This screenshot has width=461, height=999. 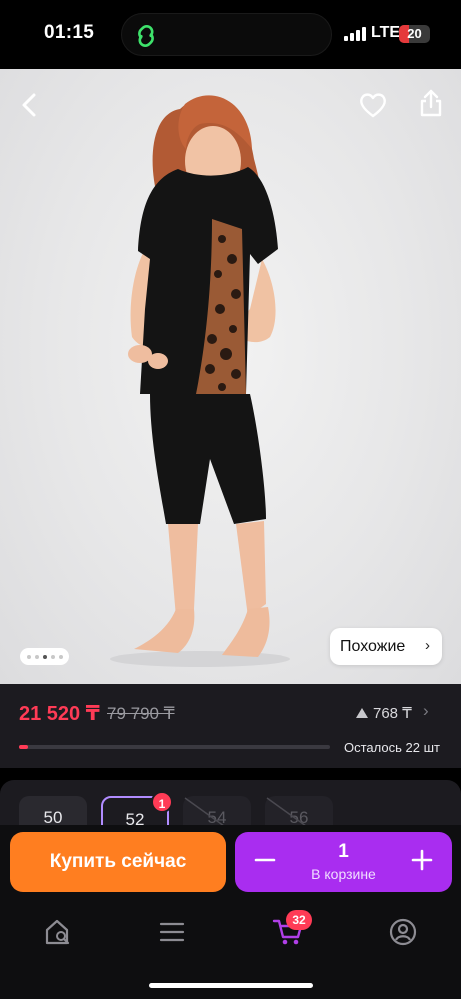 I want to click on tab-catalog, so click(x=172, y=932).